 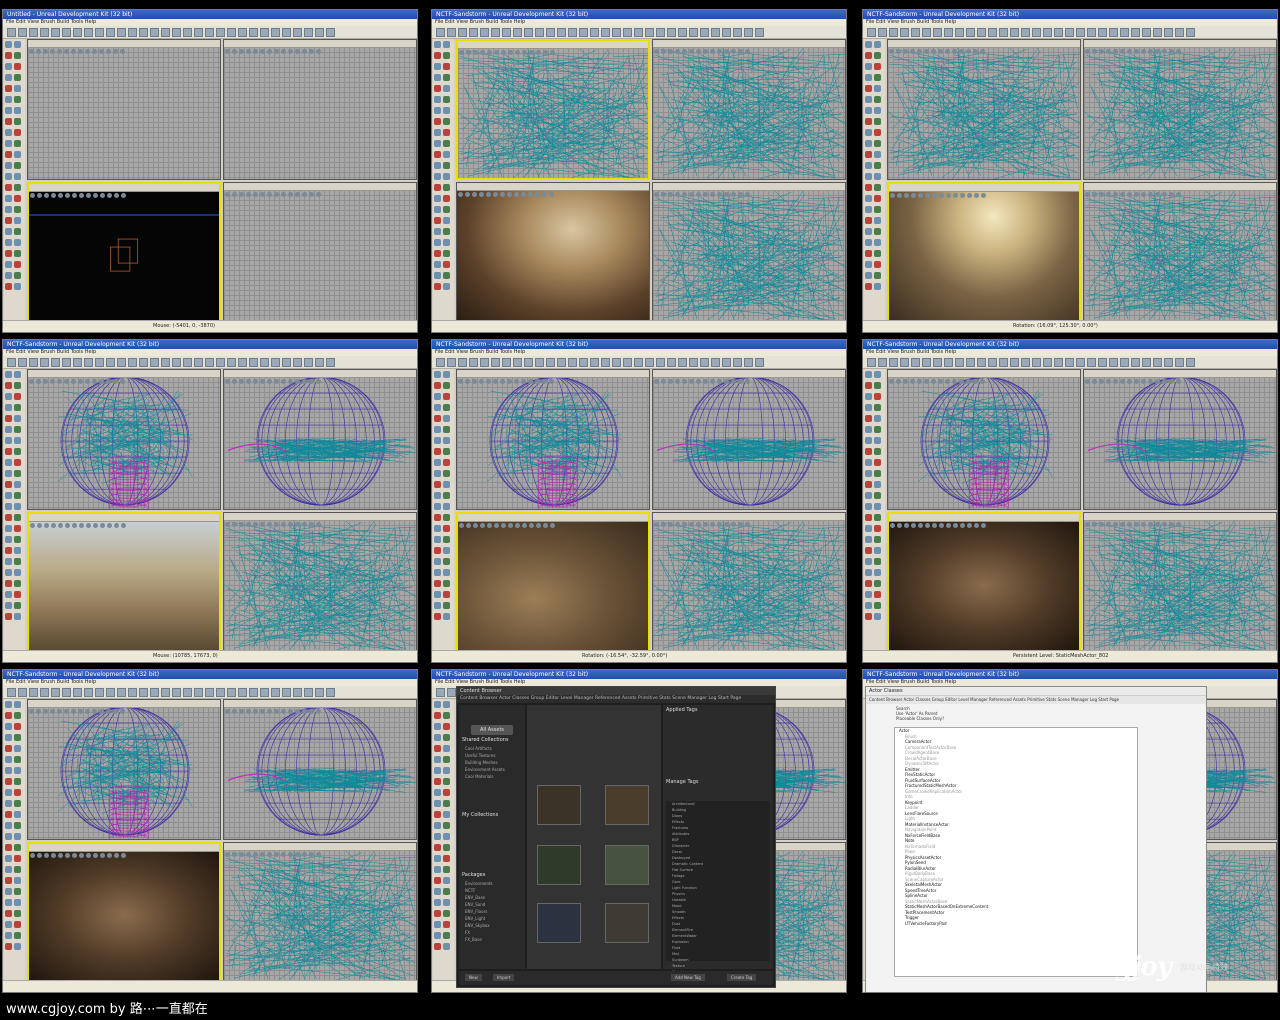 I want to click on viewport-perspective, so click(x=124, y=581).